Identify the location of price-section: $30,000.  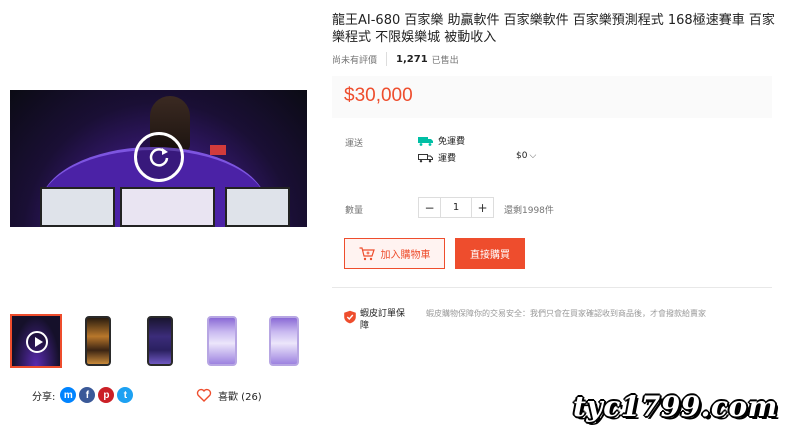
(552, 97).